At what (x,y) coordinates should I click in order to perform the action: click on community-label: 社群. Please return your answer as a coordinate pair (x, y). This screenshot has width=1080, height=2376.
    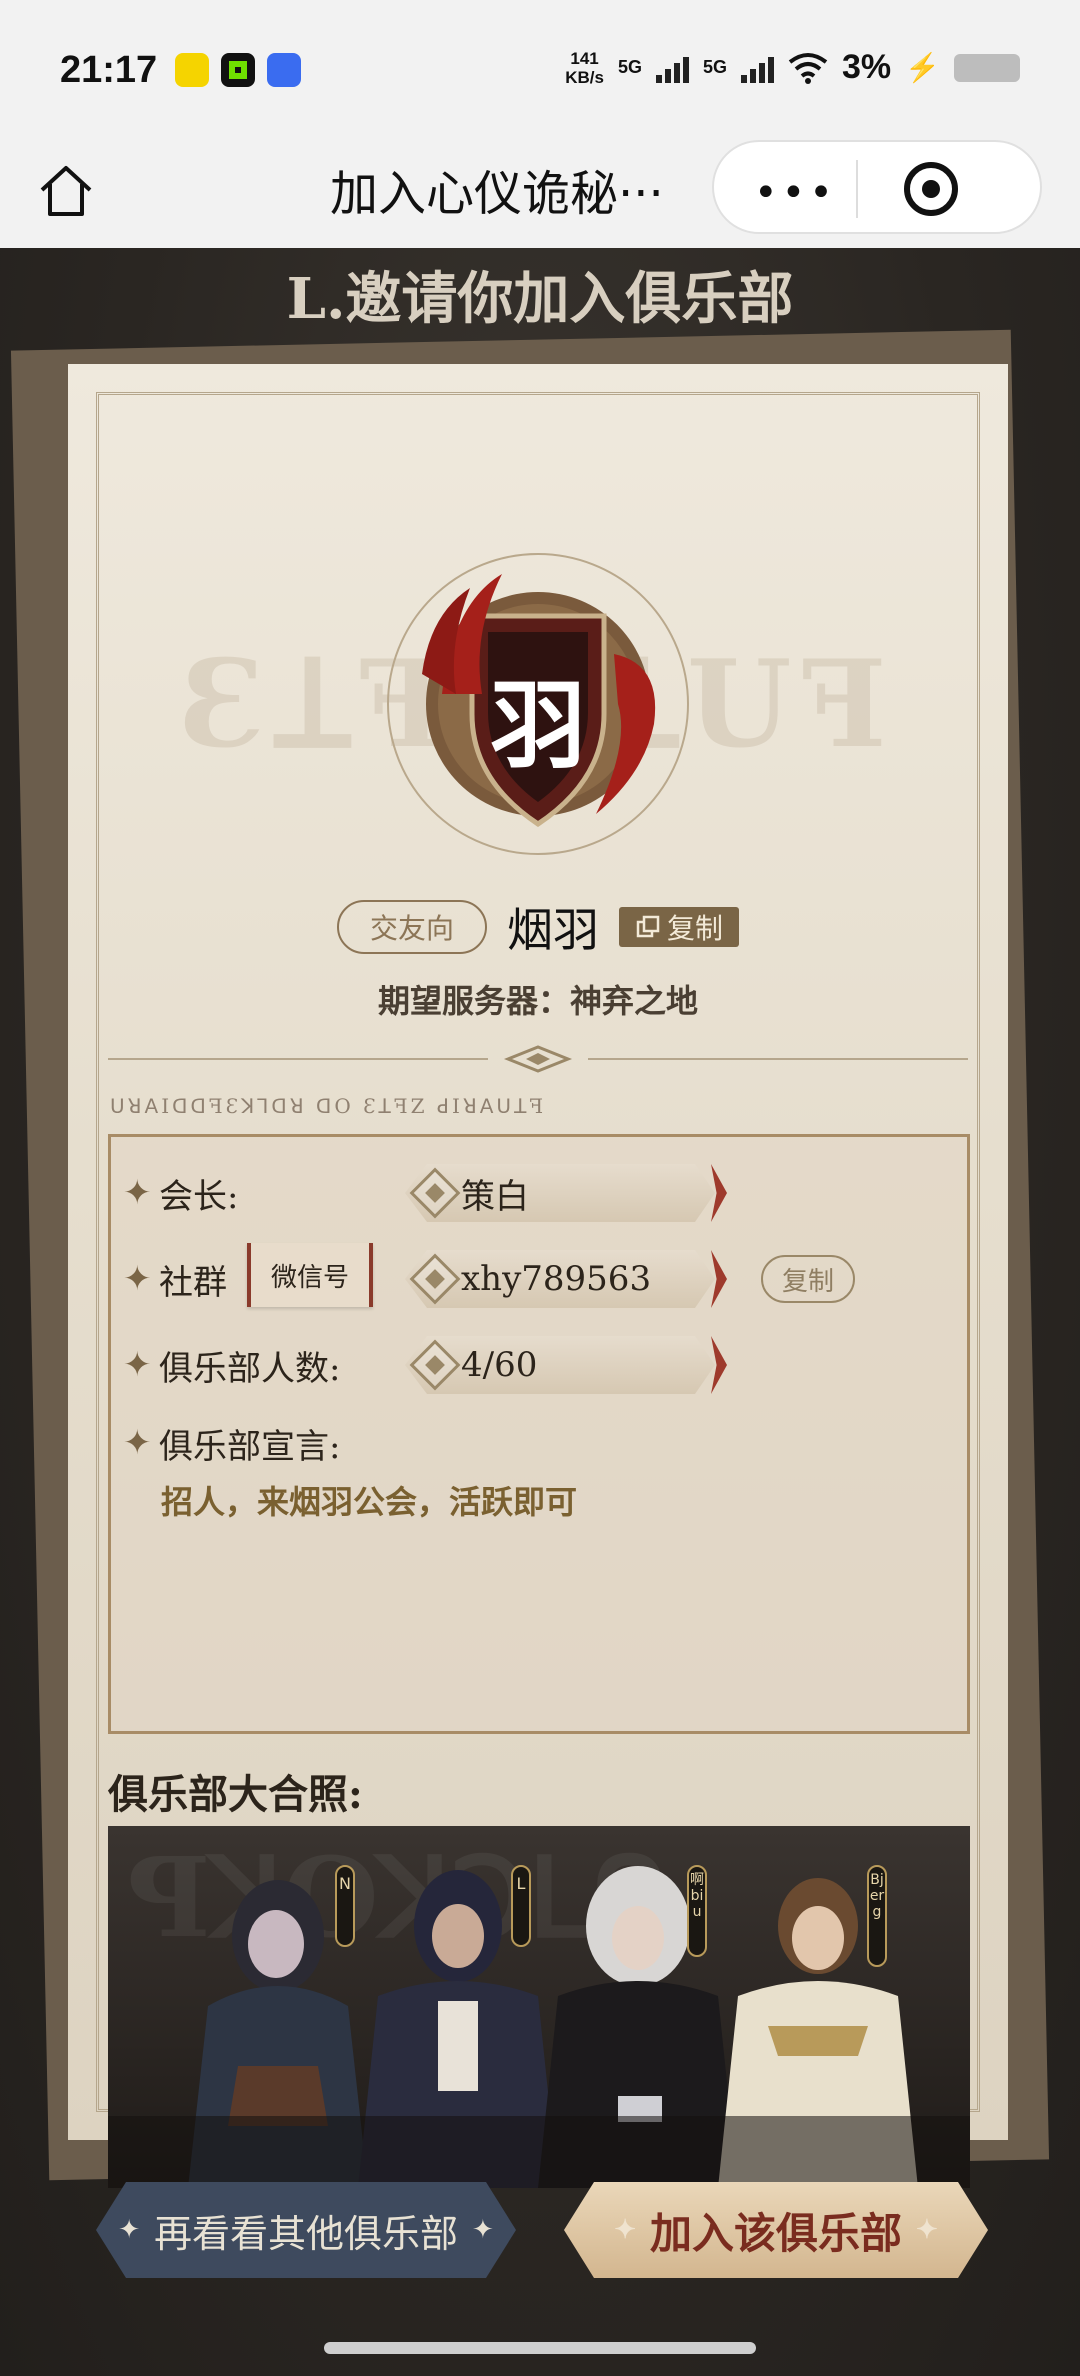
    Looking at the image, I should click on (193, 1282).